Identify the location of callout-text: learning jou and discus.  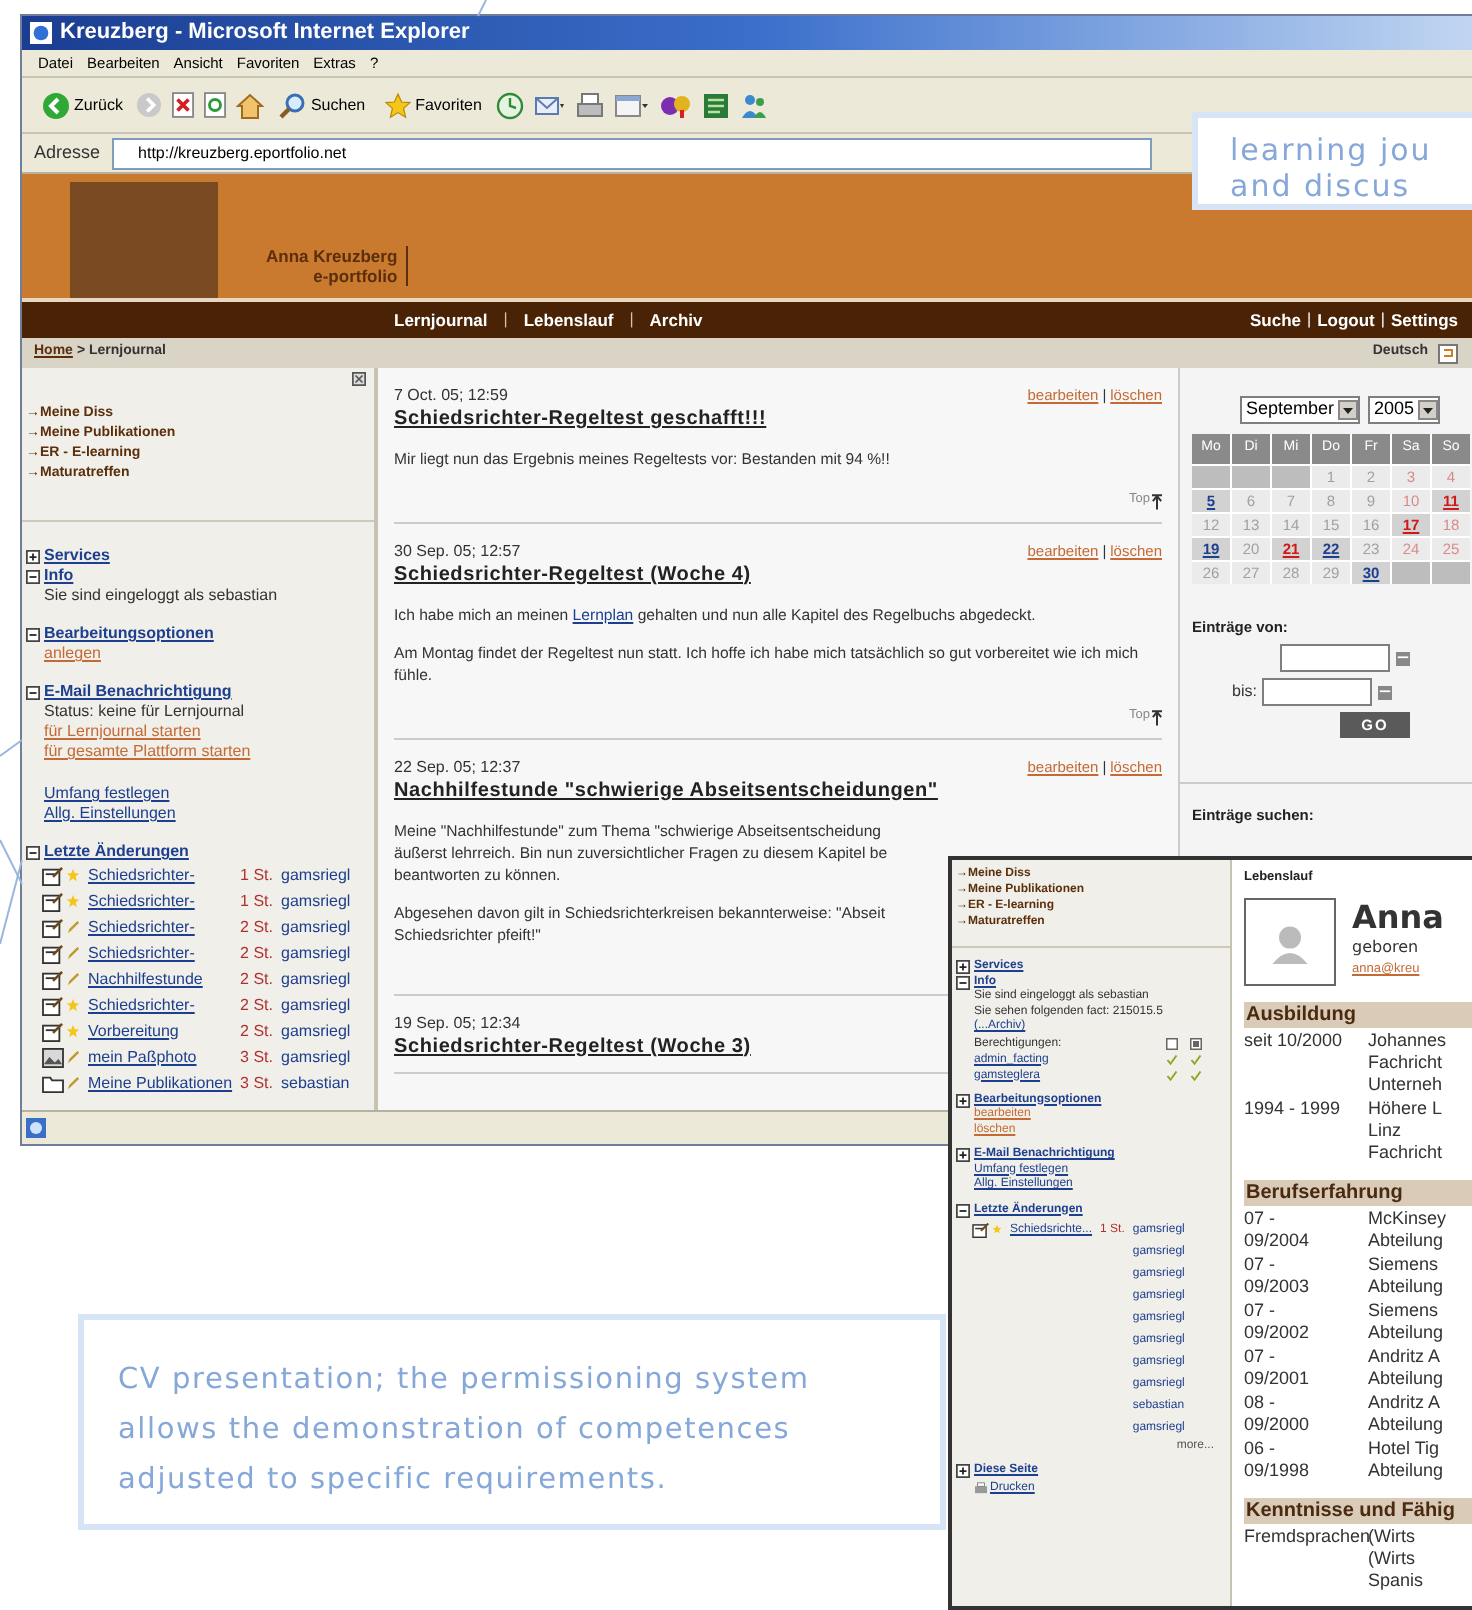
(1332, 161).